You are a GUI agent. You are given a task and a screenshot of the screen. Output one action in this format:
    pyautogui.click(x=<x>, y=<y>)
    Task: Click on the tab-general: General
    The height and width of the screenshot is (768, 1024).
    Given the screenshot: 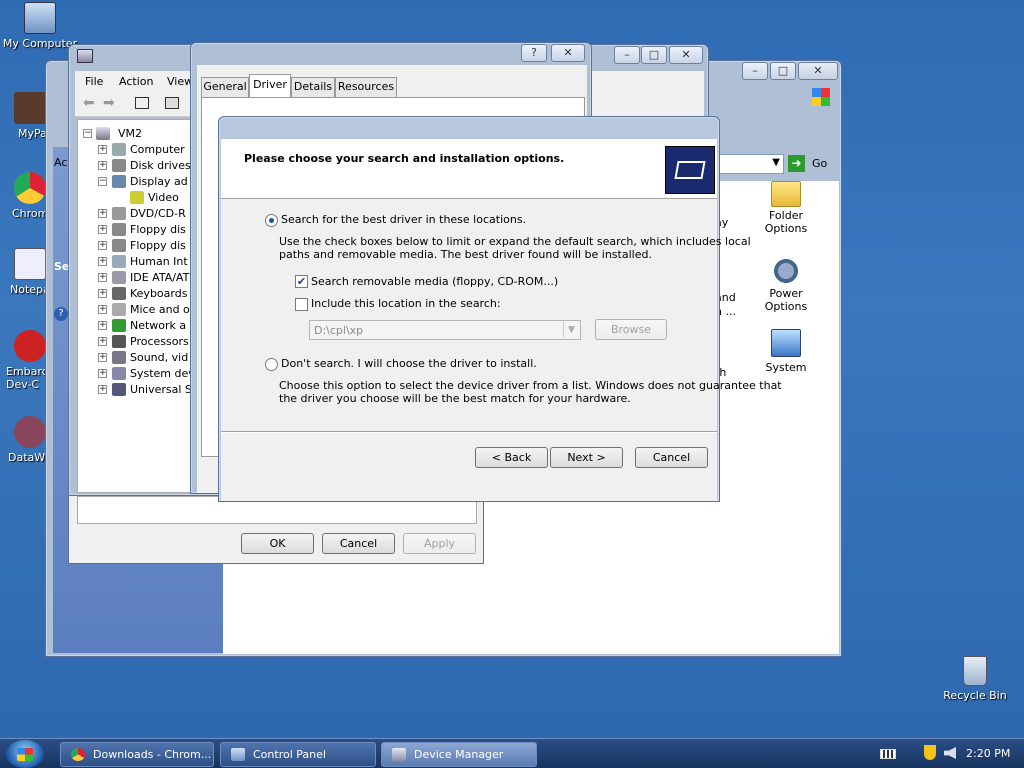 What is the action you would take?
    pyautogui.click(x=225, y=87)
    